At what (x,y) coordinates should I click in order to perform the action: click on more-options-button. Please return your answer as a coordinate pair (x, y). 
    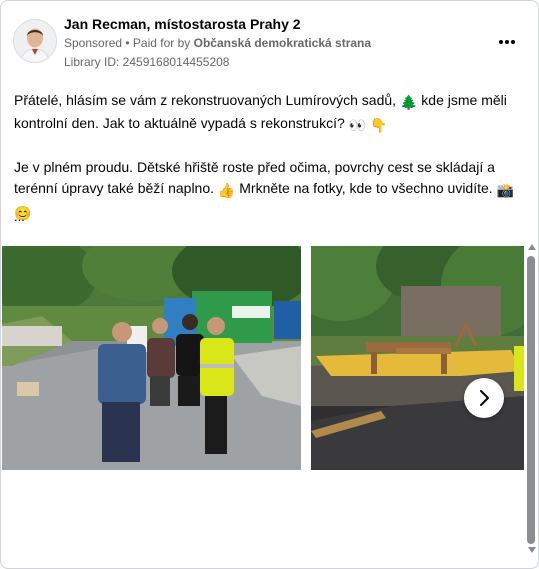
    Looking at the image, I should click on (507, 41).